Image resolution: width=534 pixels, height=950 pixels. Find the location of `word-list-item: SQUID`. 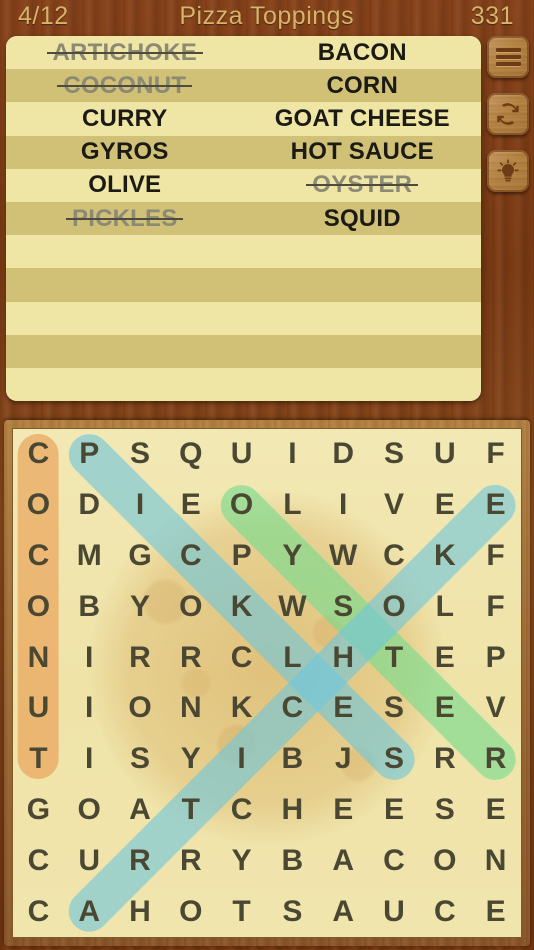

word-list-item: SQUID is located at coordinates (363, 219).